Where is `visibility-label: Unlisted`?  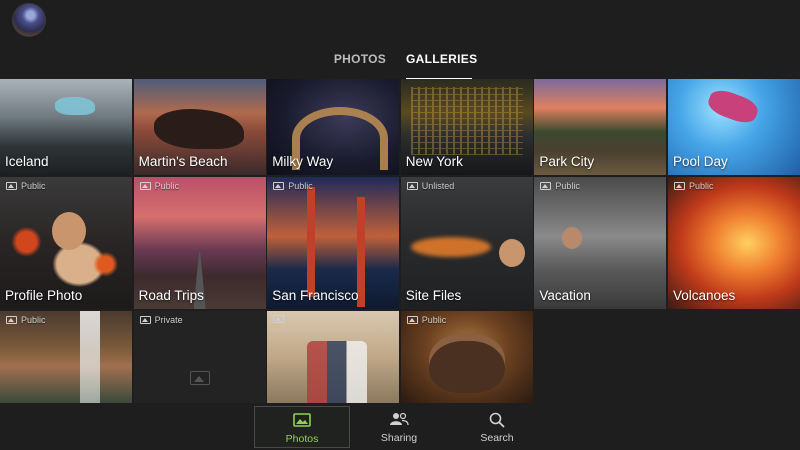
visibility-label: Unlisted is located at coordinates (438, 186).